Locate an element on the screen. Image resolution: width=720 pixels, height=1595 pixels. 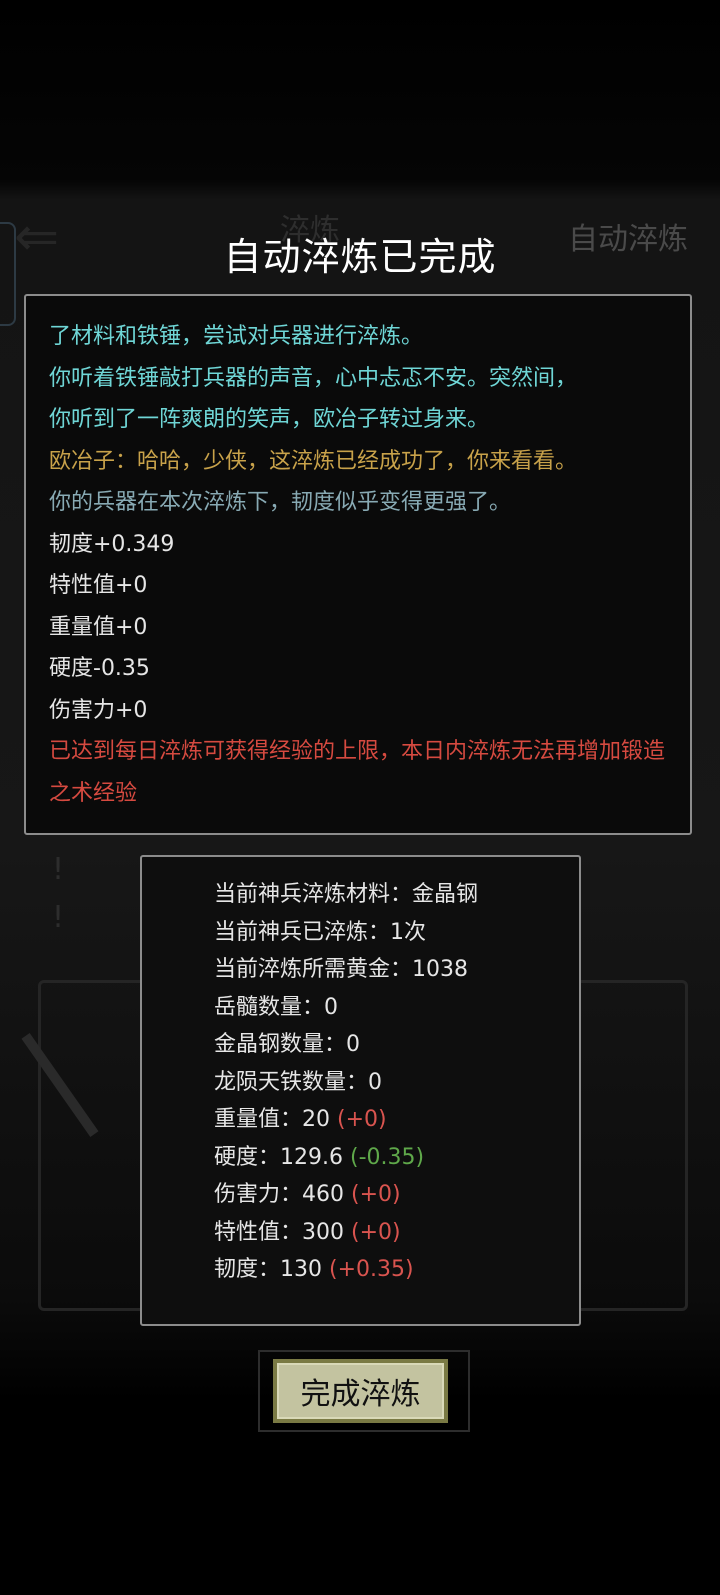
stat-label: 当前神兵已淬炼： is located at coordinates (302, 932).